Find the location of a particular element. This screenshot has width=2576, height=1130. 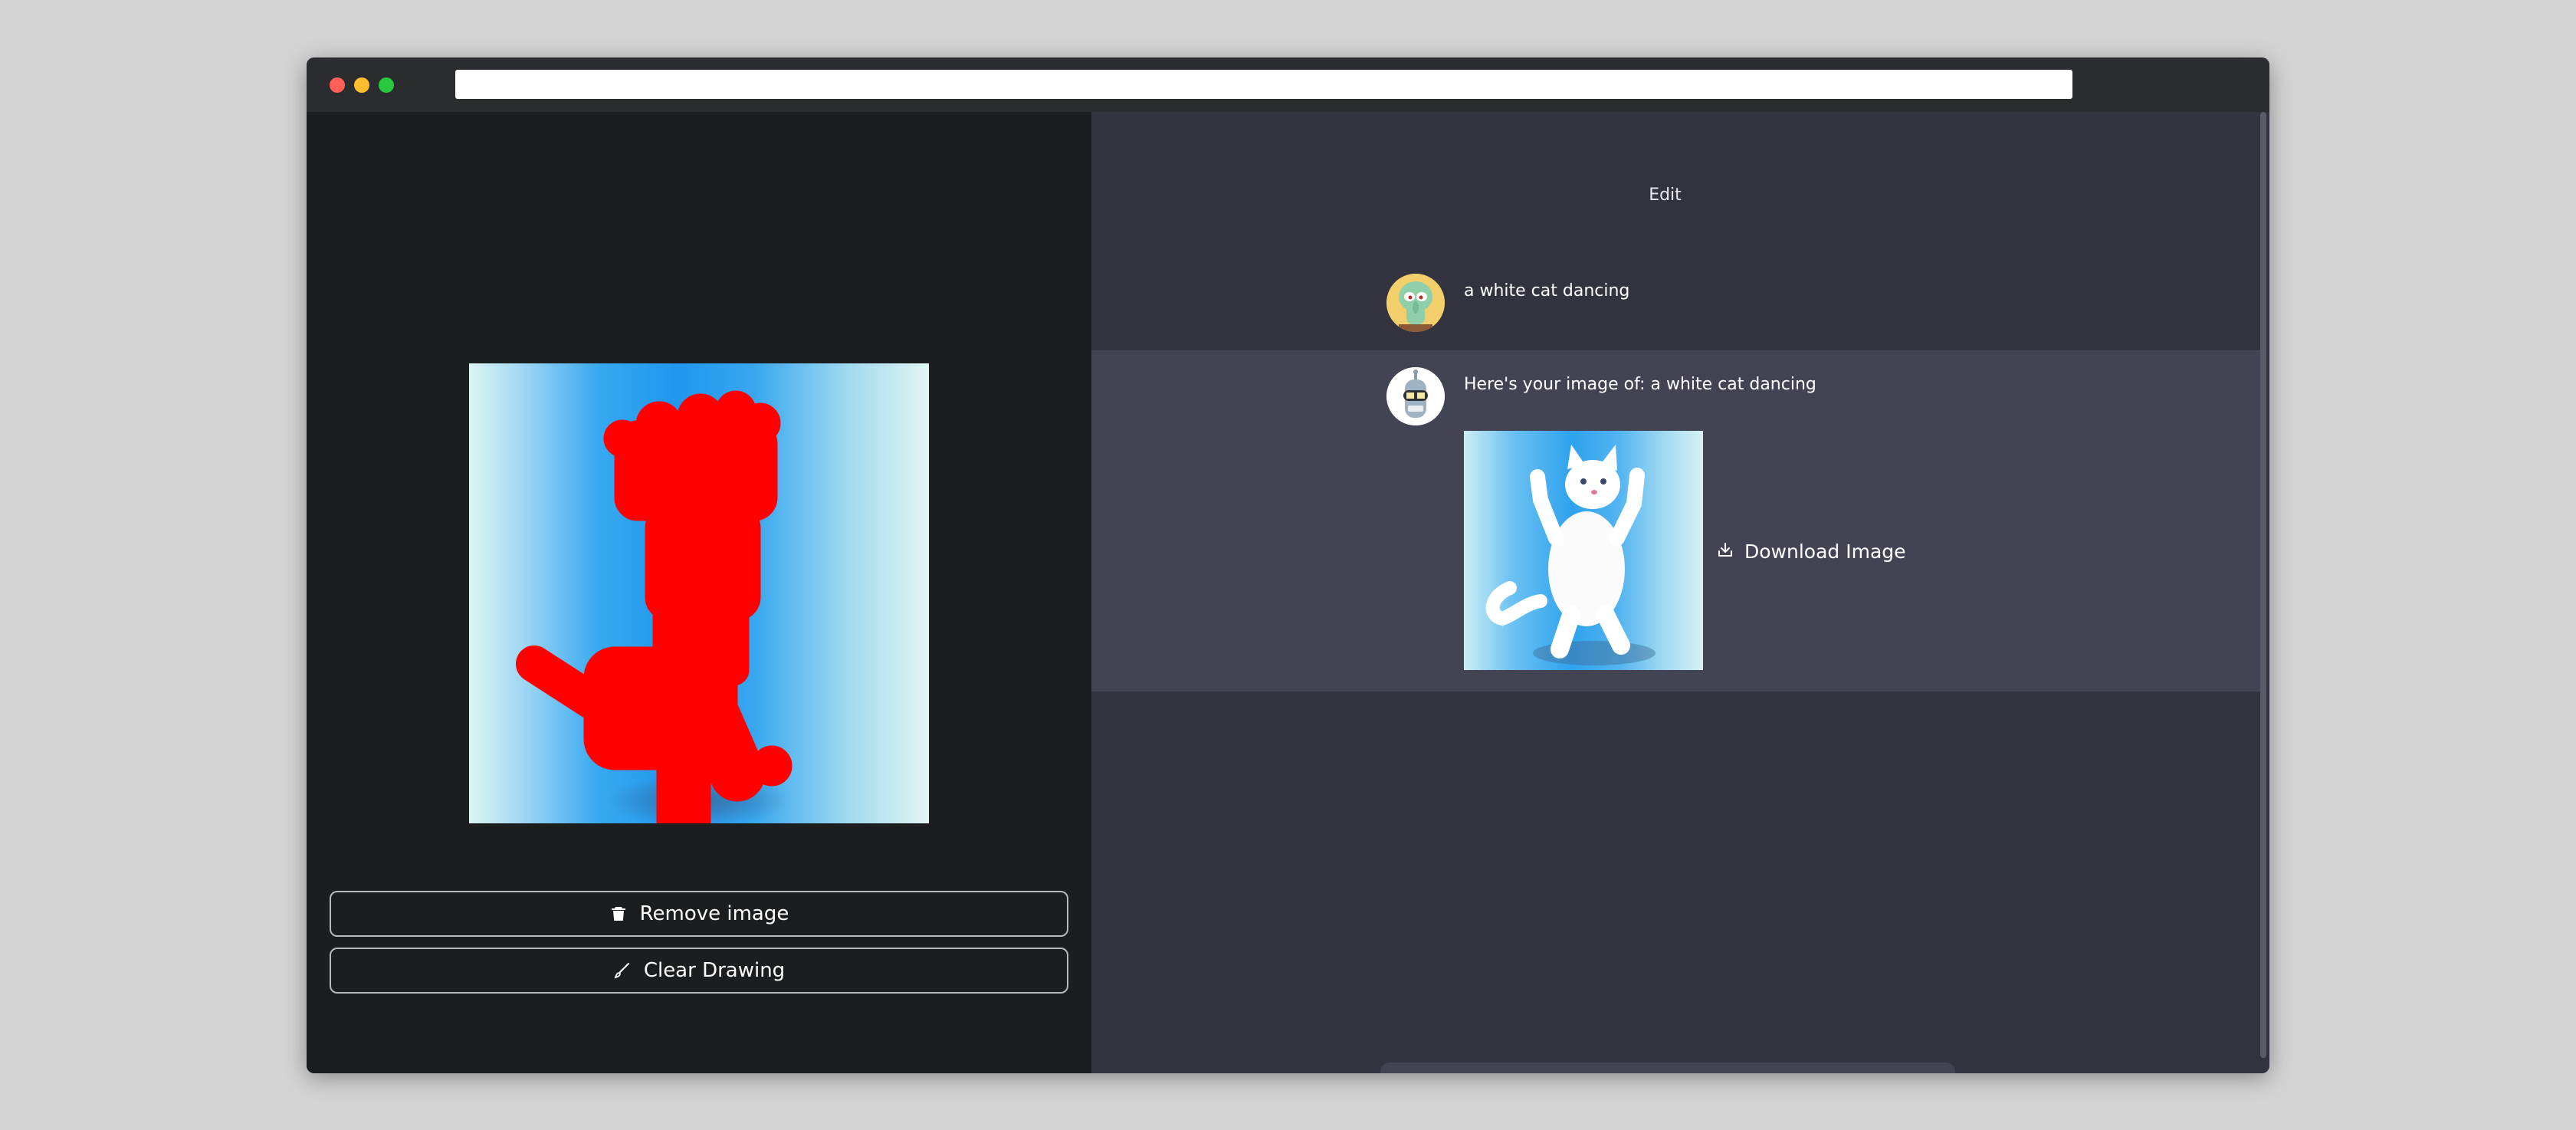

close-window-button is located at coordinates (337, 85).